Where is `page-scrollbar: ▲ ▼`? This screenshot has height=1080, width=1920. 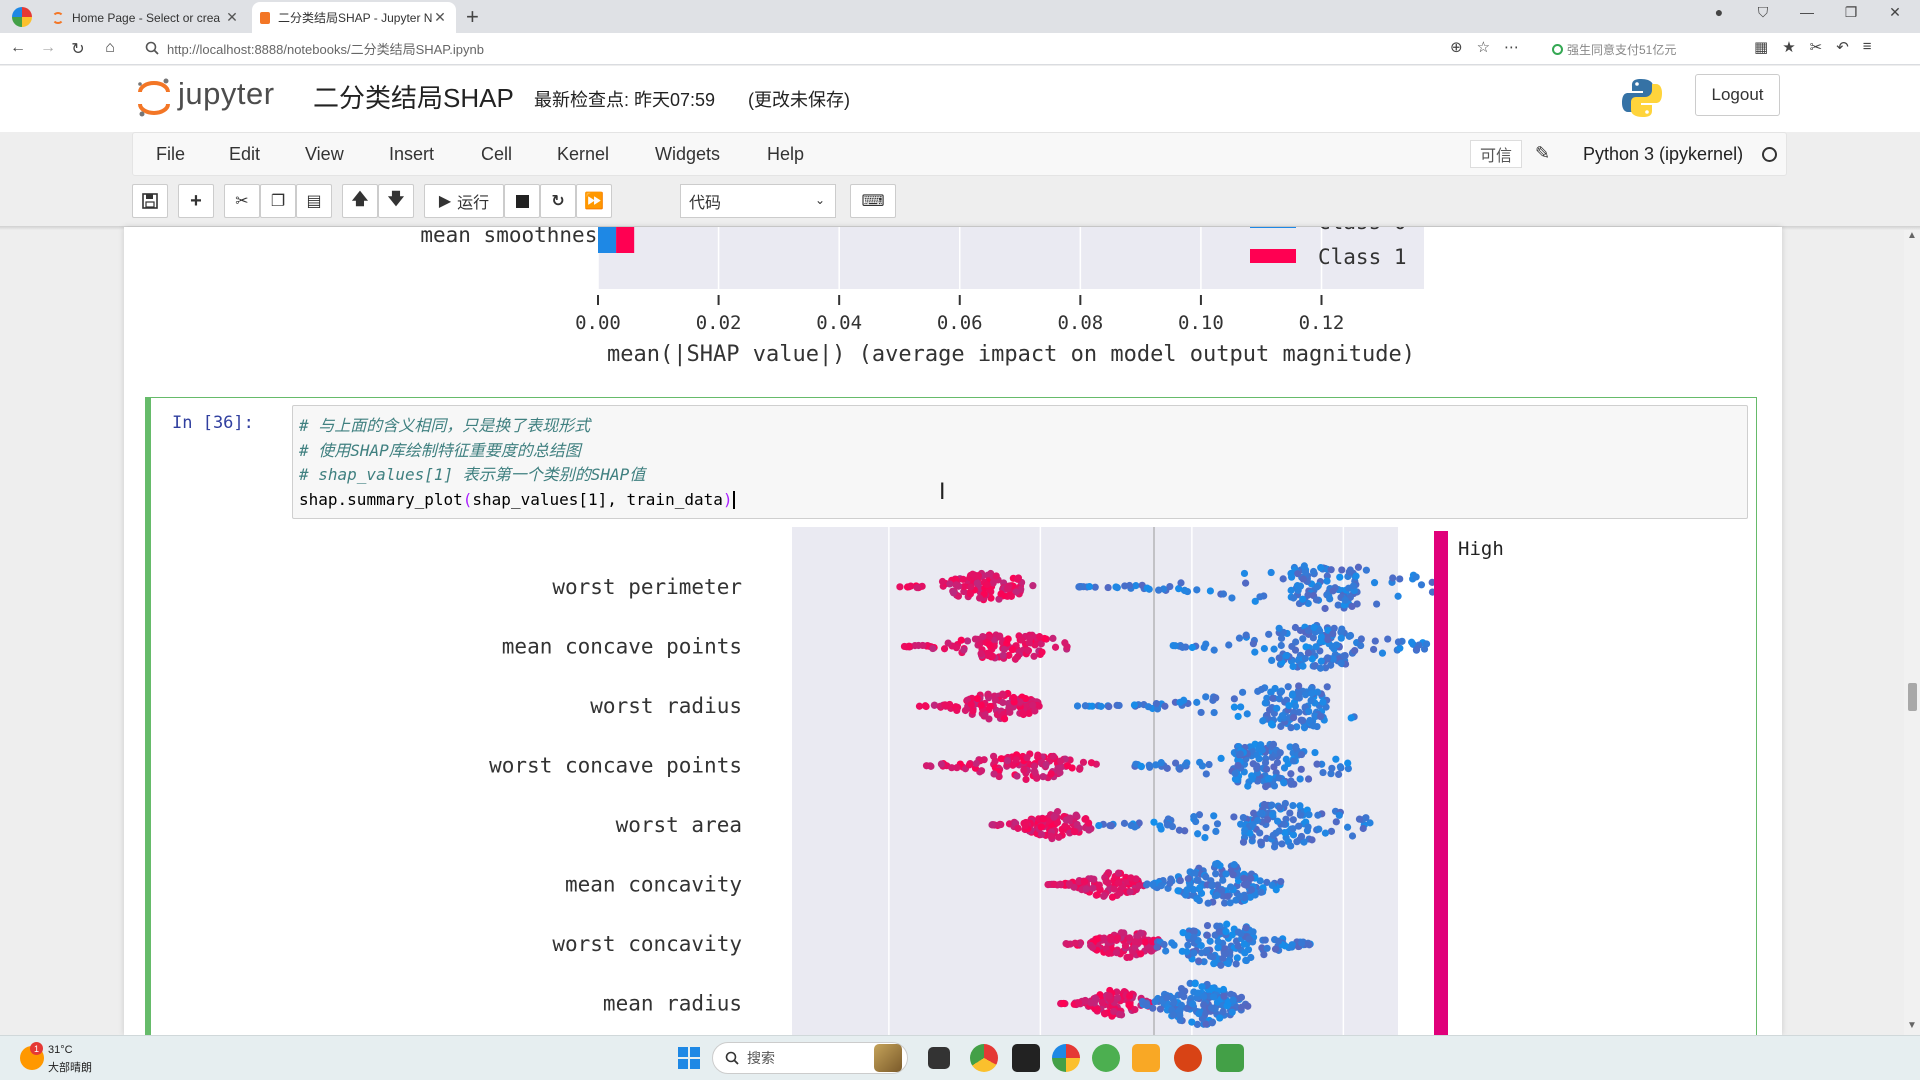
page-scrollbar: ▲ ▼ is located at coordinates (1912, 632).